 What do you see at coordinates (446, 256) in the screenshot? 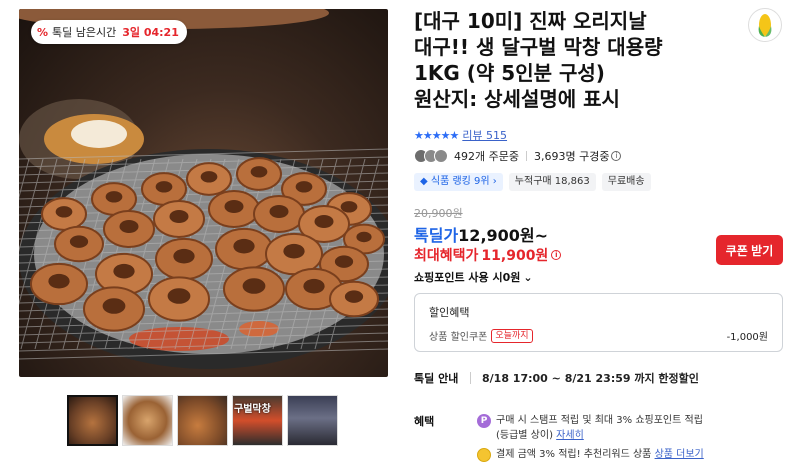
I see `max-benefit-label: 최대혜택가` at bounding box center [446, 256].